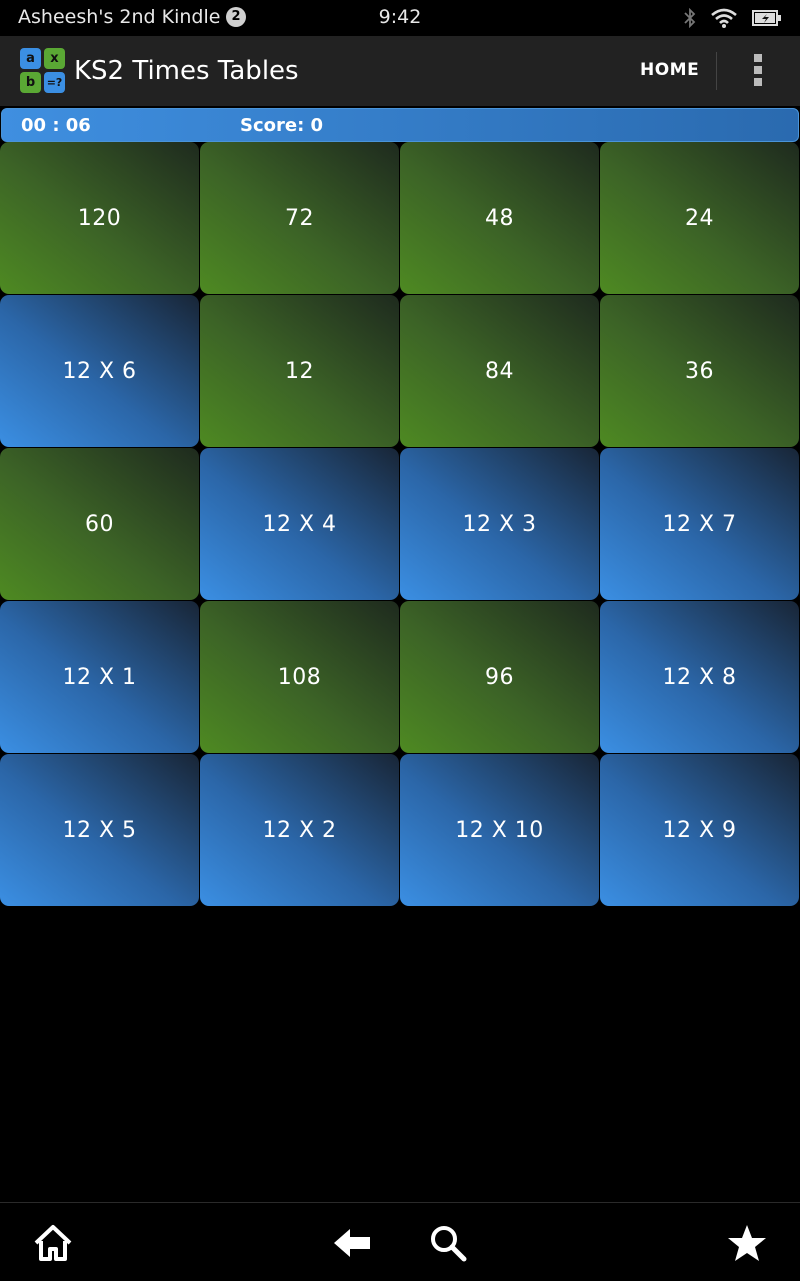 Image resolution: width=800 pixels, height=1281 pixels. I want to click on favorites-star-icon, so click(747, 1243).